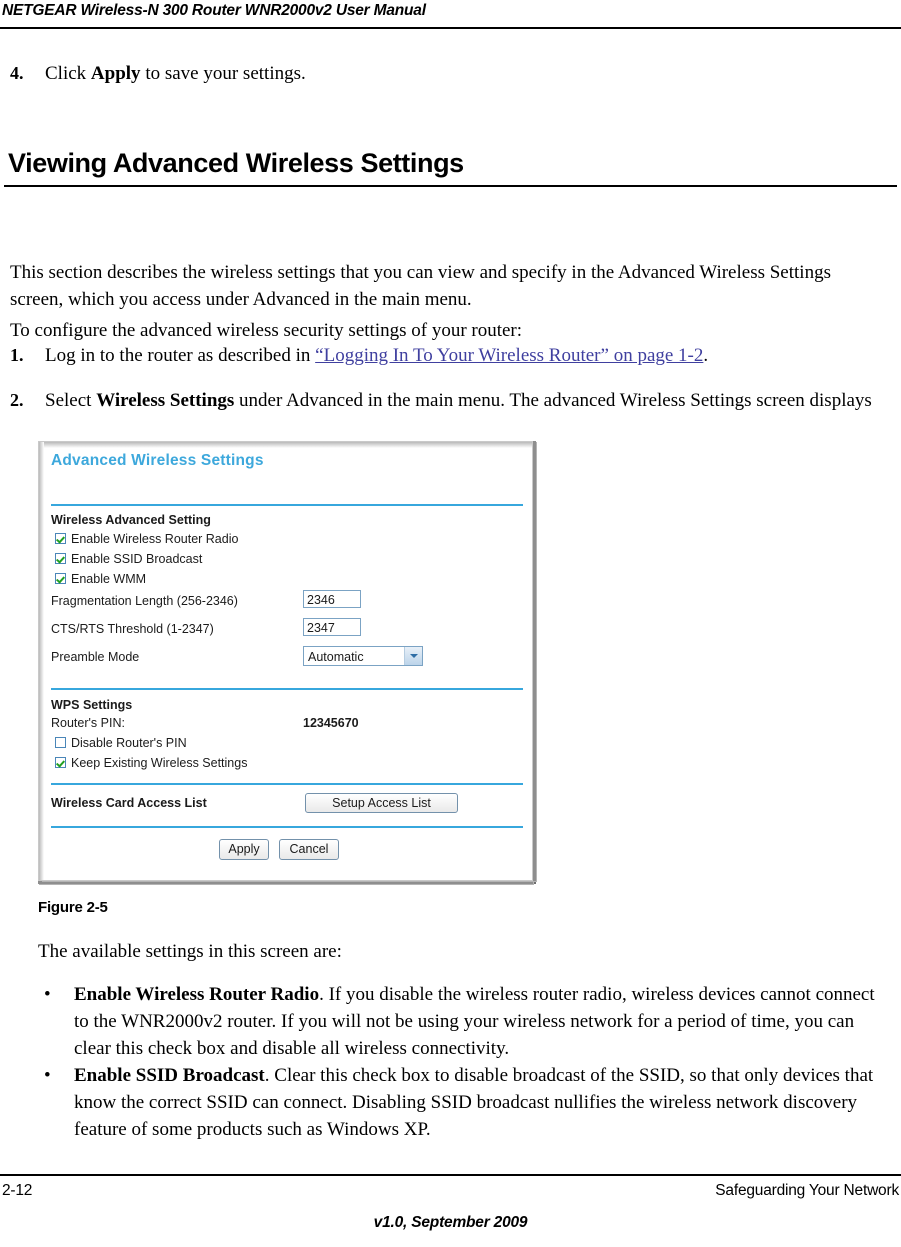 This screenshot has width=901, height=1247. I want to click on step-4-number: 4., so click(17, 73).